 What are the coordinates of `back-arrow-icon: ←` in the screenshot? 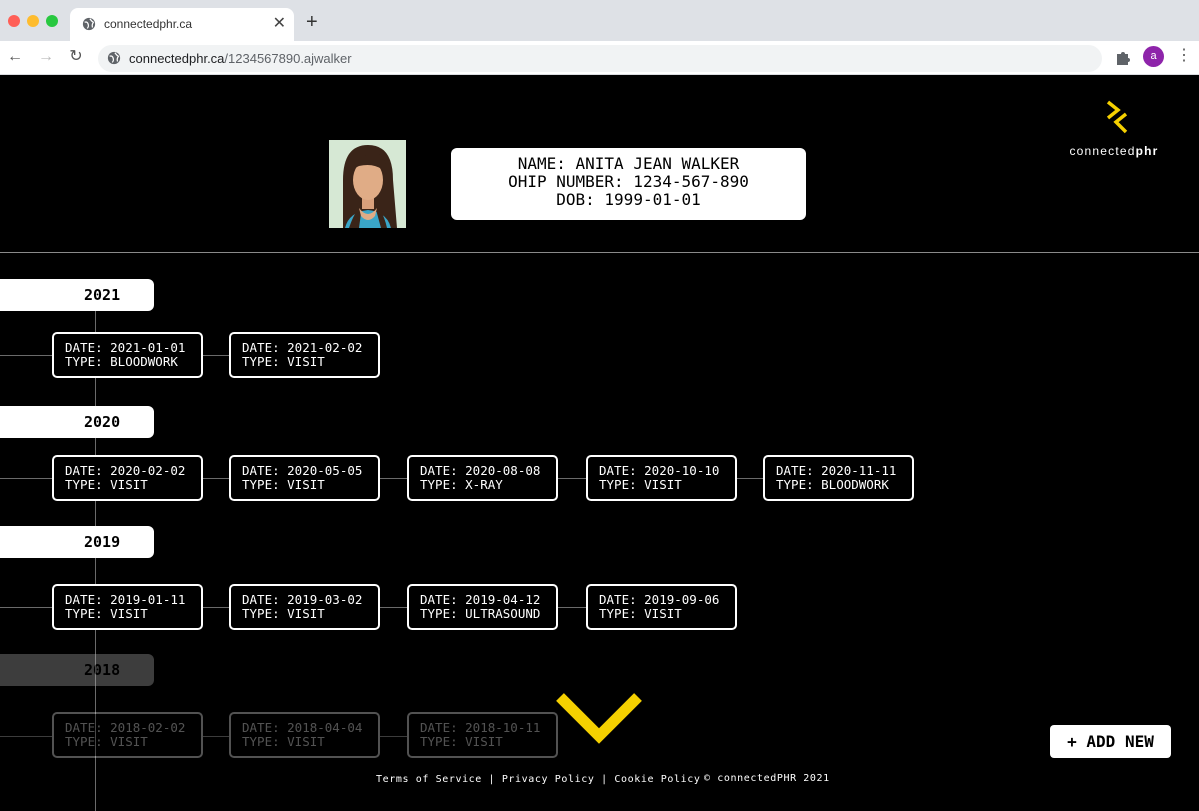 It's located at (15, 57).